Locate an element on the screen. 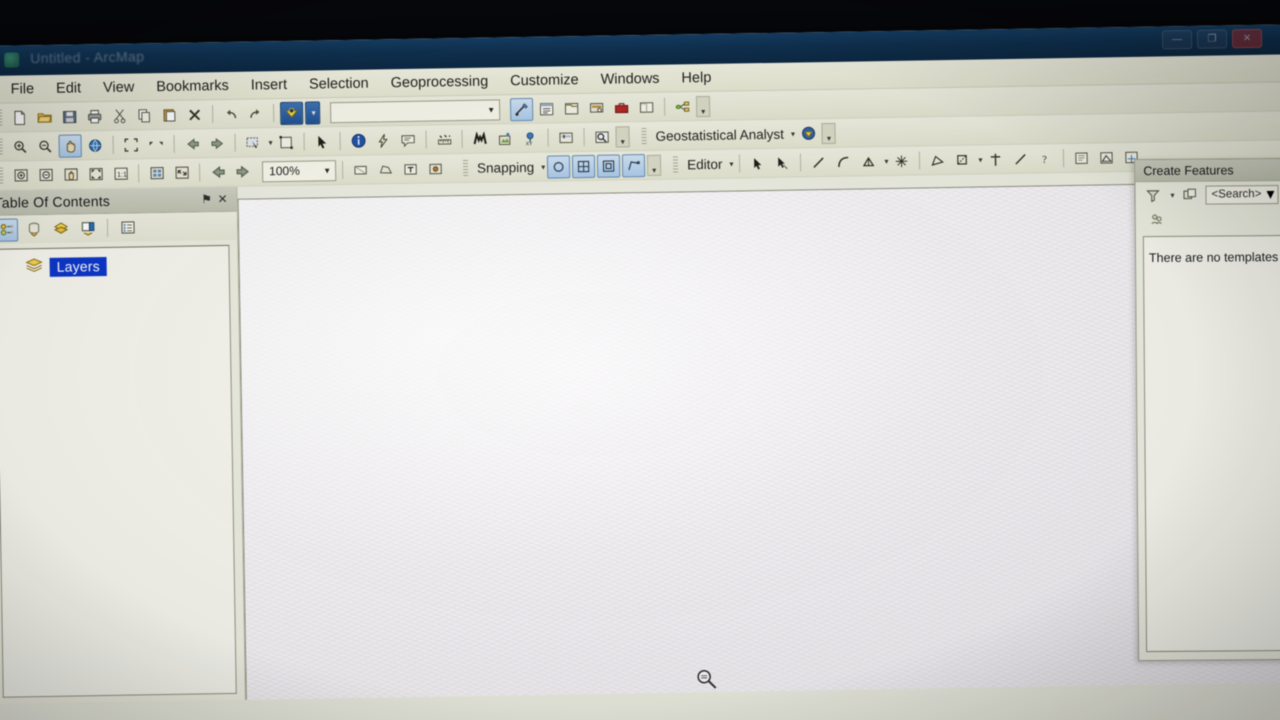 This screenshot has width=1280, height=720. select-features-icon is located at coordinates (252, 142).